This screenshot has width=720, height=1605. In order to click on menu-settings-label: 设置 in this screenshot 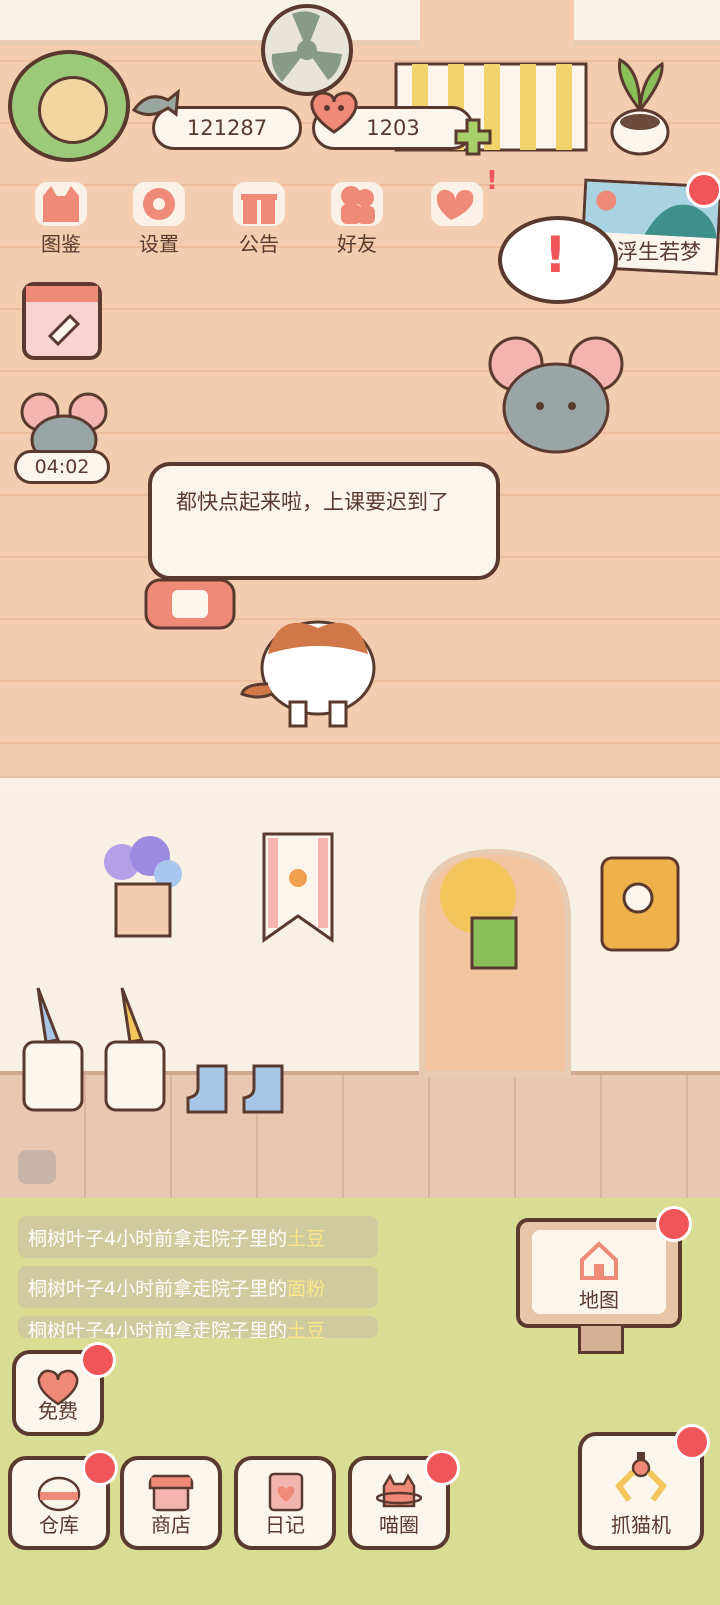, I will do `click(159, 244)`.